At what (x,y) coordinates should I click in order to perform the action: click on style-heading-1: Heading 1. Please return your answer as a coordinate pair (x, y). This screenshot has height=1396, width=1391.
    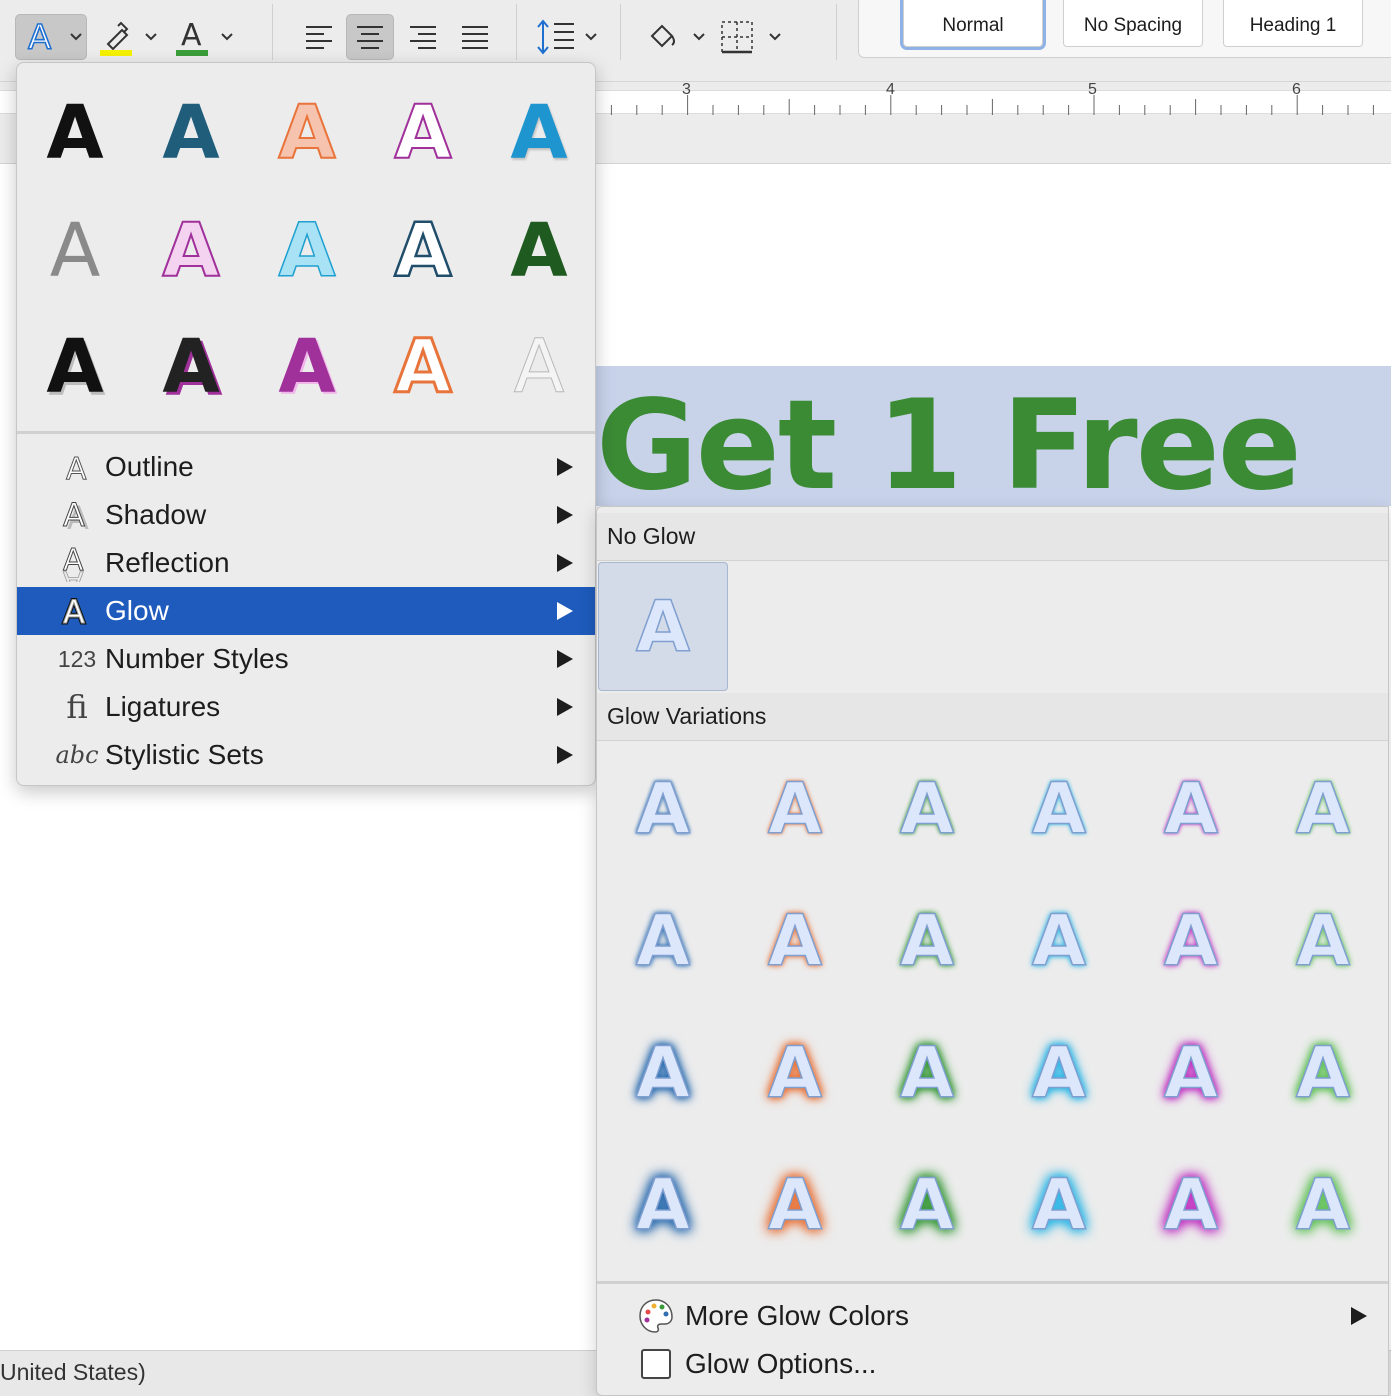
    Looking at the image, I should click on (1293, 23).